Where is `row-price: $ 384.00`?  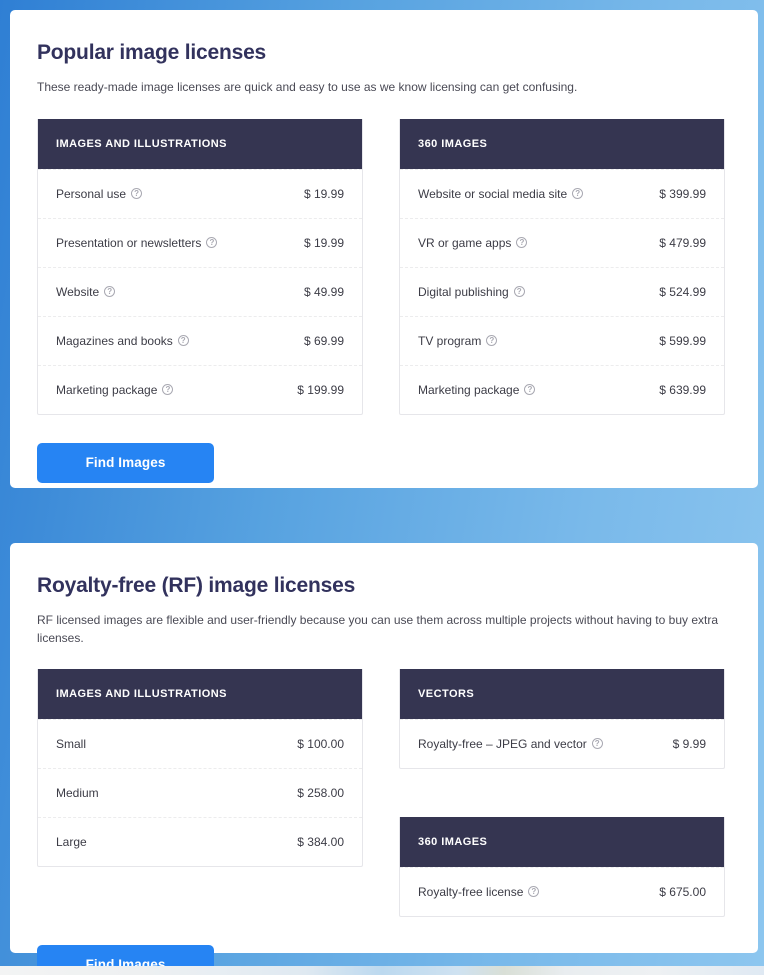
row-price: $ 384.00 is located at coordinates (320, 841).